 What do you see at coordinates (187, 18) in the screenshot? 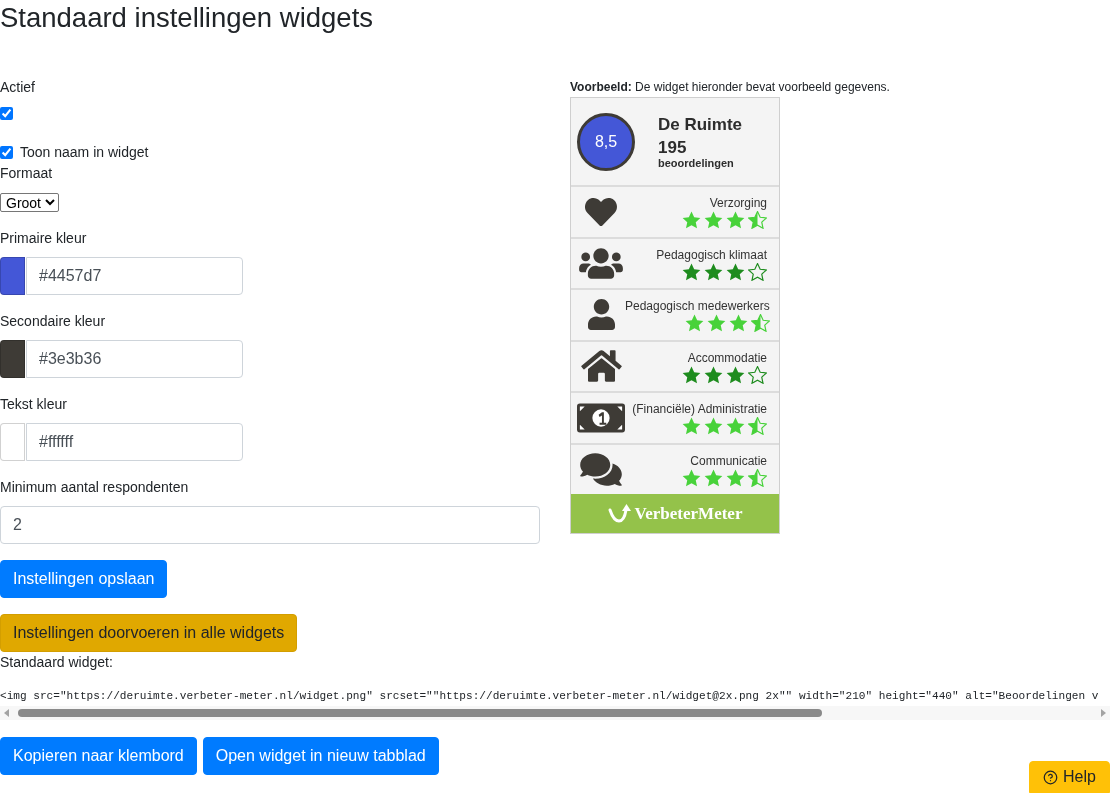
I see `page-title: Standaard instellingen widgets` at bounding box center [187, 18].